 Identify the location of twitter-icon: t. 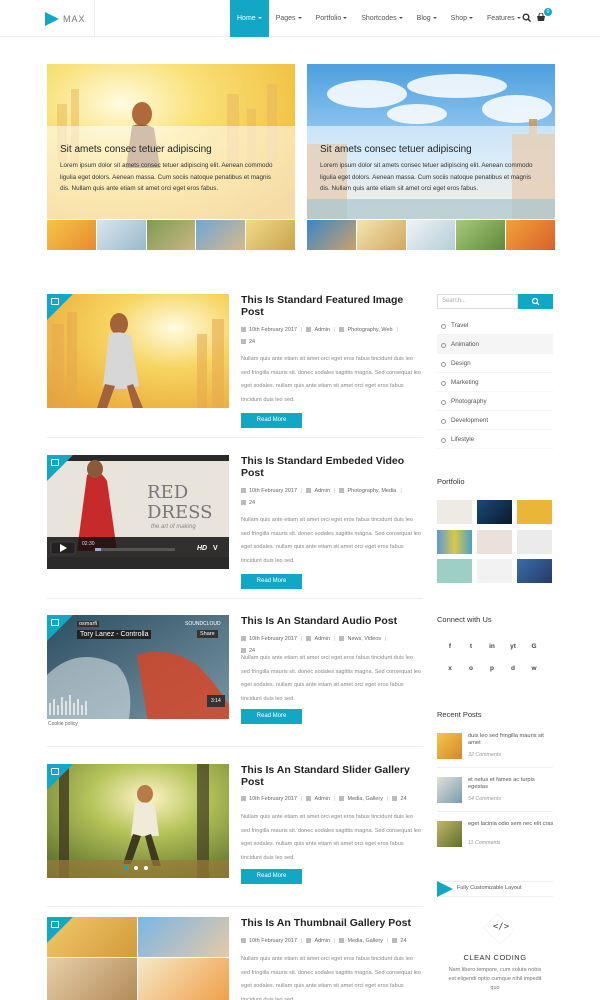
(471, 647).